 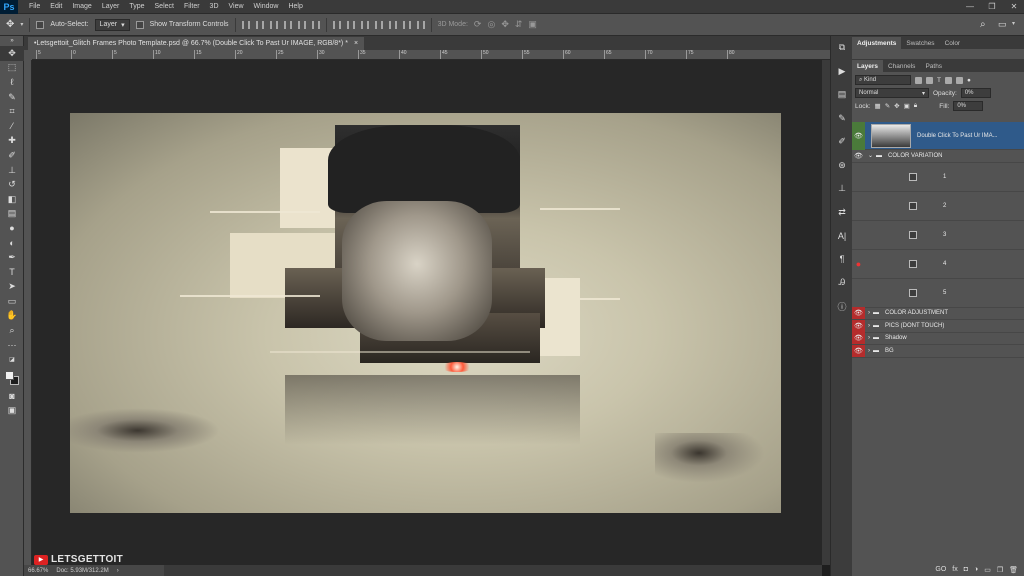 I want to click on layer-row: 1, so click(x=938, y=177).